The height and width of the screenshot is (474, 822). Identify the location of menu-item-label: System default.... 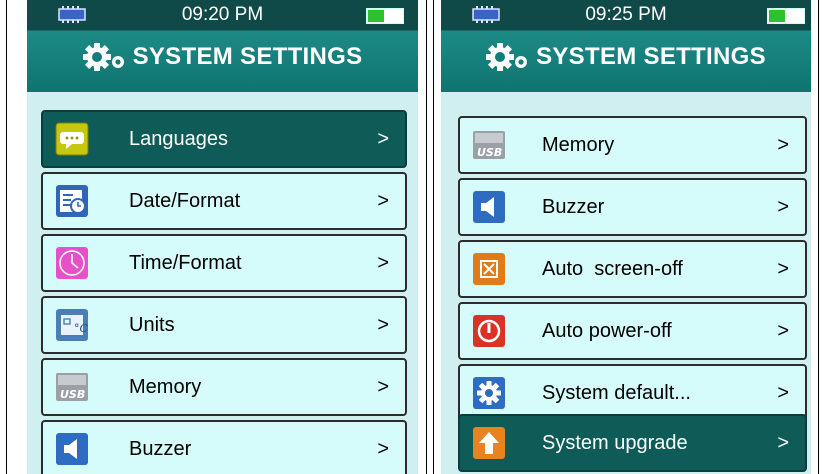
(616, 392).